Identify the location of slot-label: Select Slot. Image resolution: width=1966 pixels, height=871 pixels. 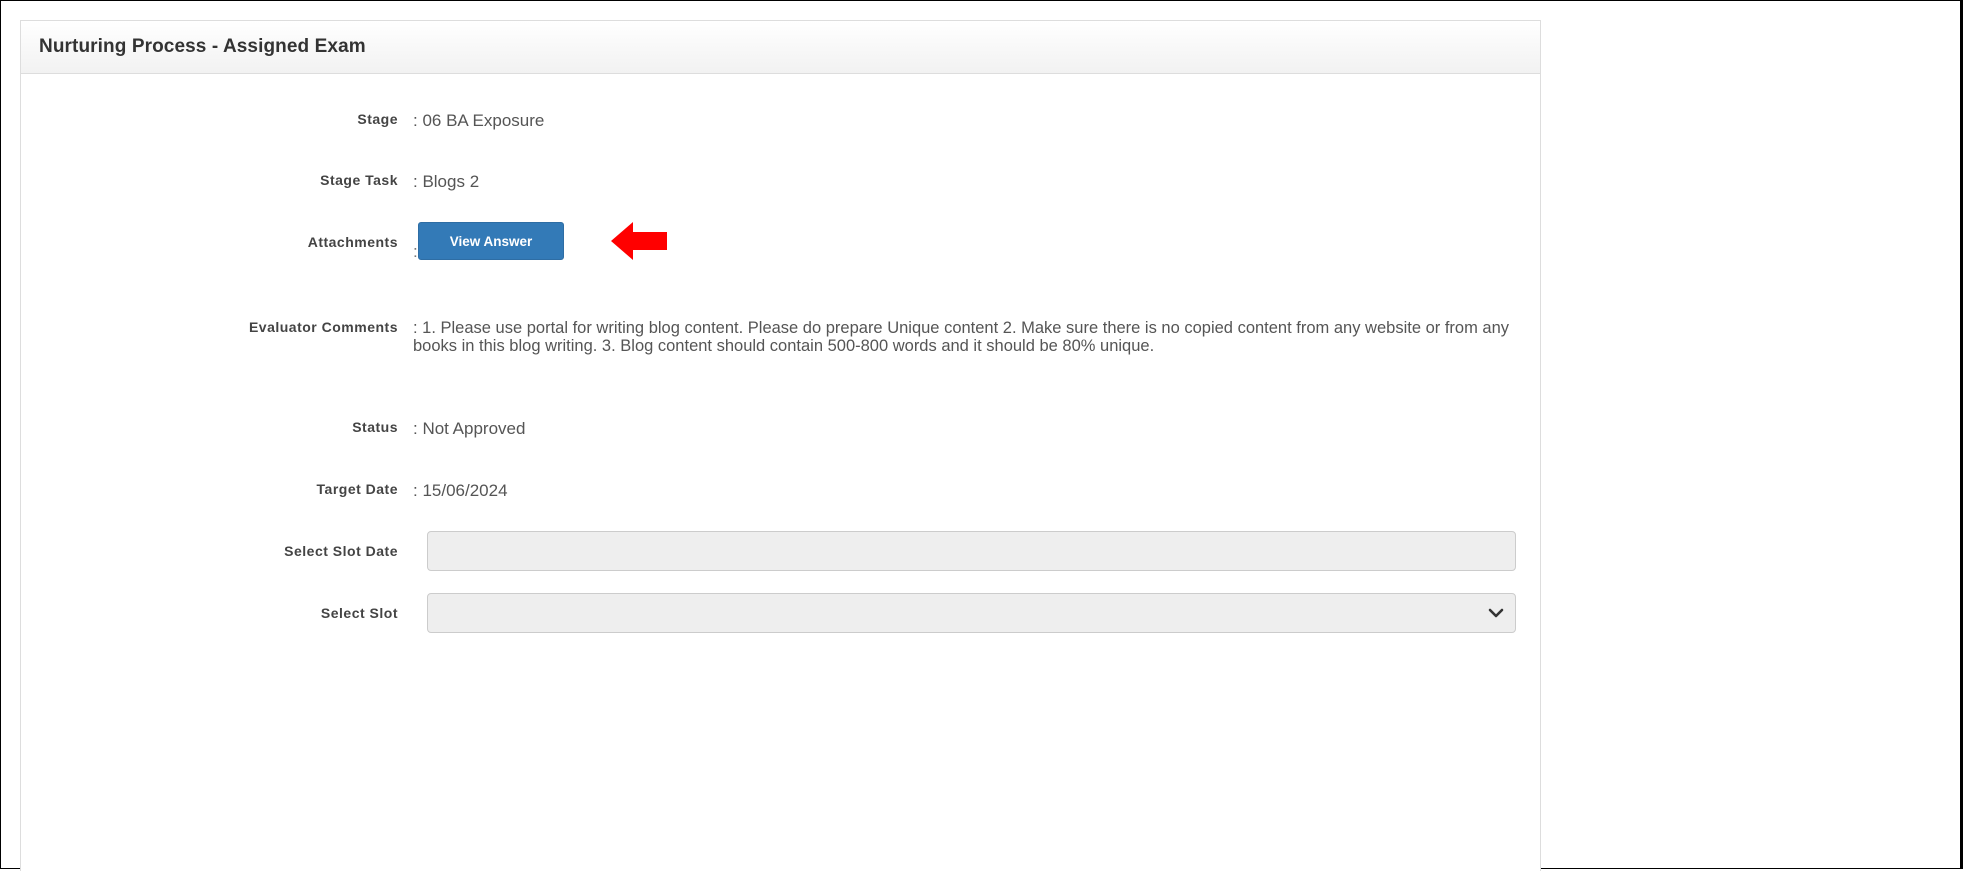
(359, 613).